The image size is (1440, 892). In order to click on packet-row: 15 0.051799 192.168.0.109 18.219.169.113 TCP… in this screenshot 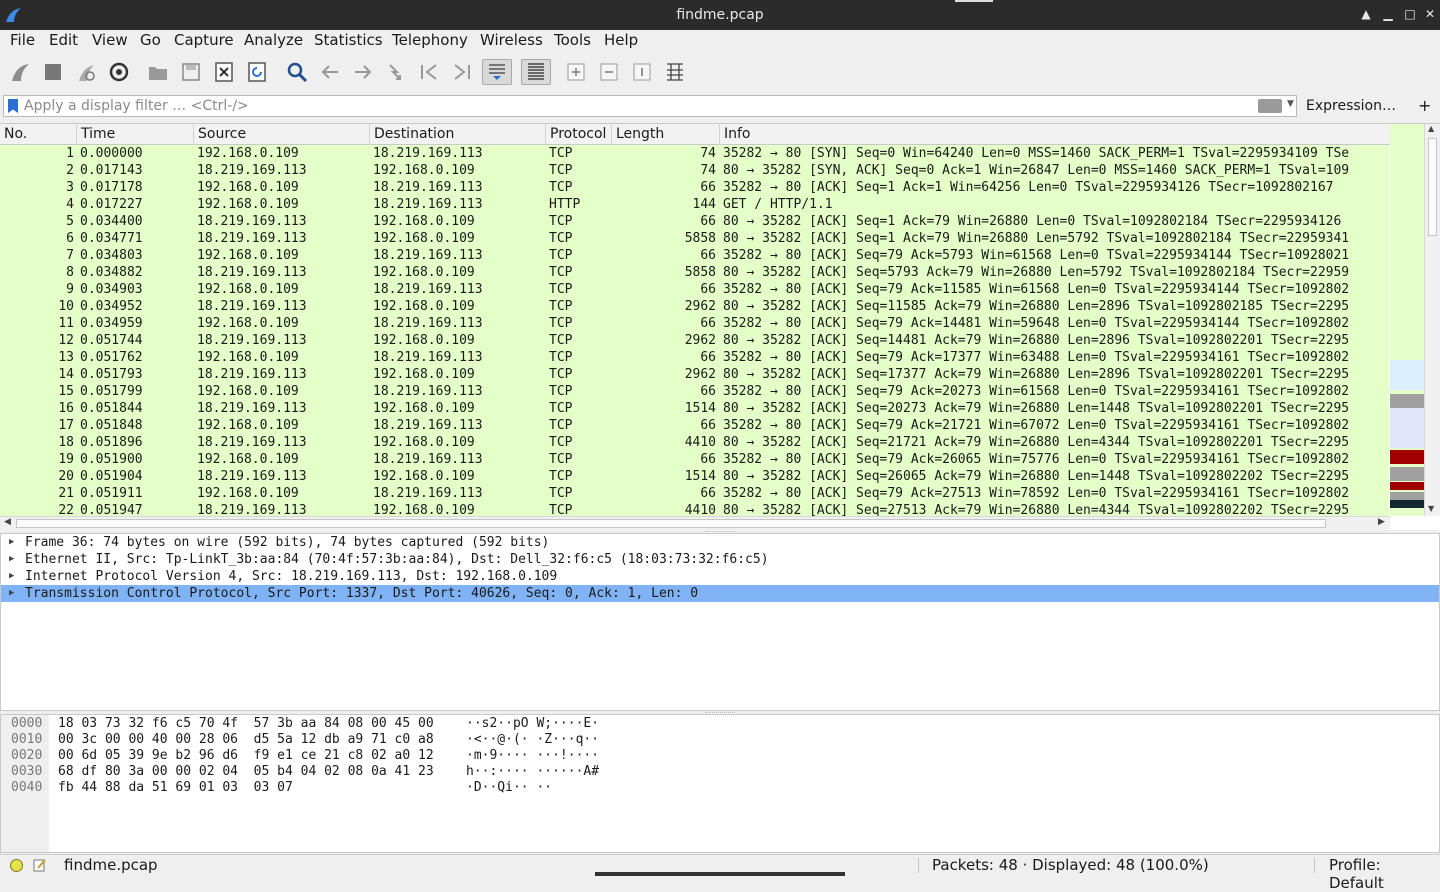, I will do `click(694, 391)`.